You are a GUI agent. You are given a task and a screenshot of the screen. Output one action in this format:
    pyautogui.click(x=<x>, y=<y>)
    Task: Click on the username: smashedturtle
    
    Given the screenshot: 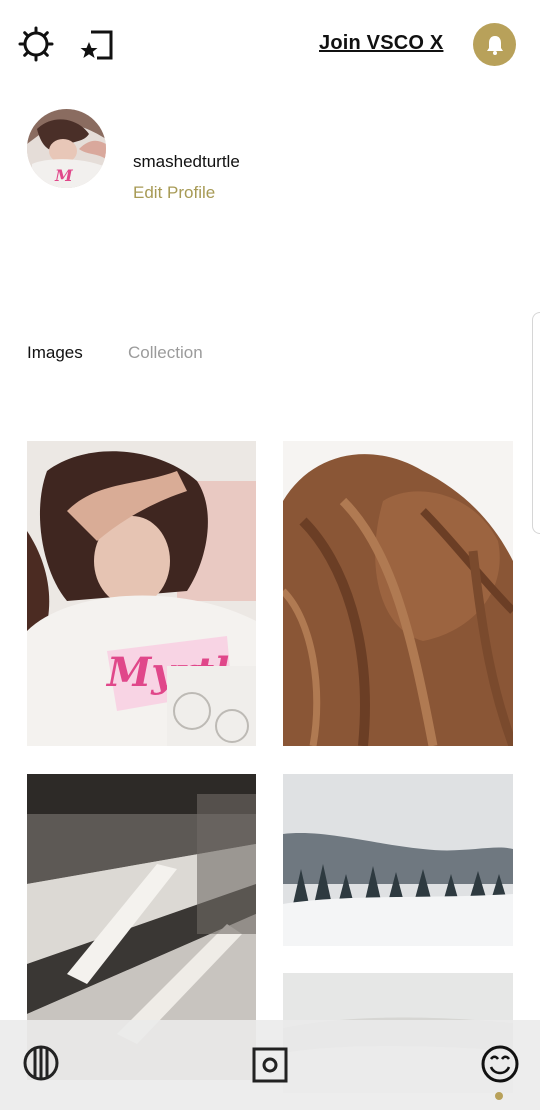 What is the action you would take?
    pyautogui.click(x=186, y=161)
    